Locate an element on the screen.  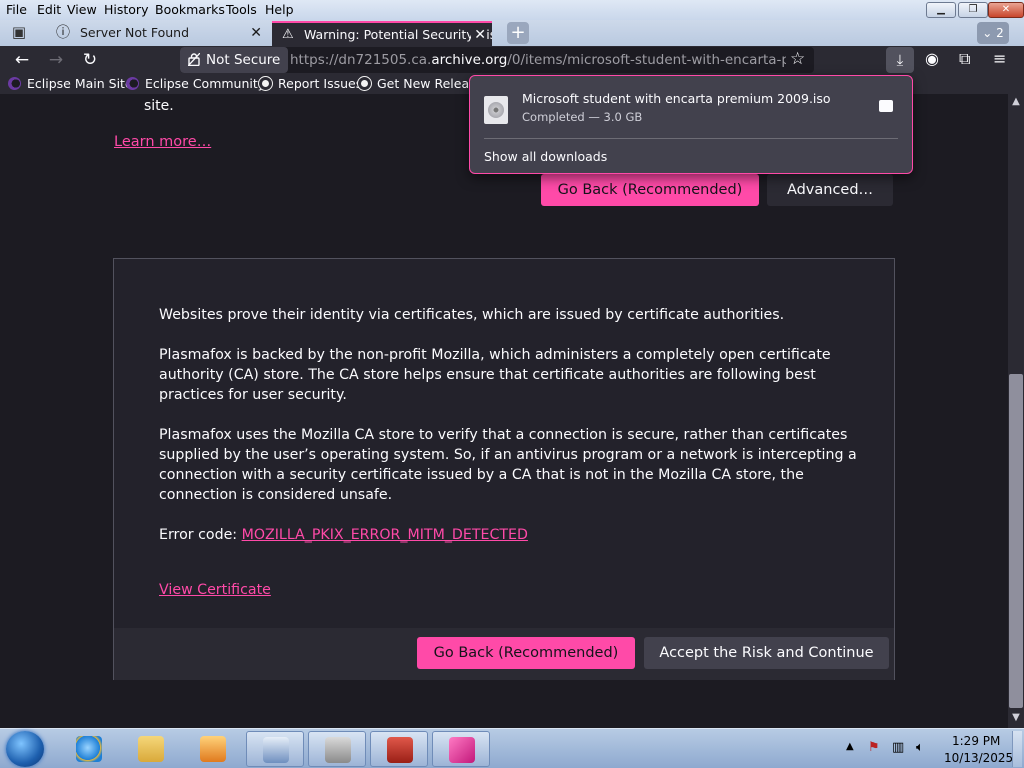
forward-icon: → is located at coordinates (56, 60).